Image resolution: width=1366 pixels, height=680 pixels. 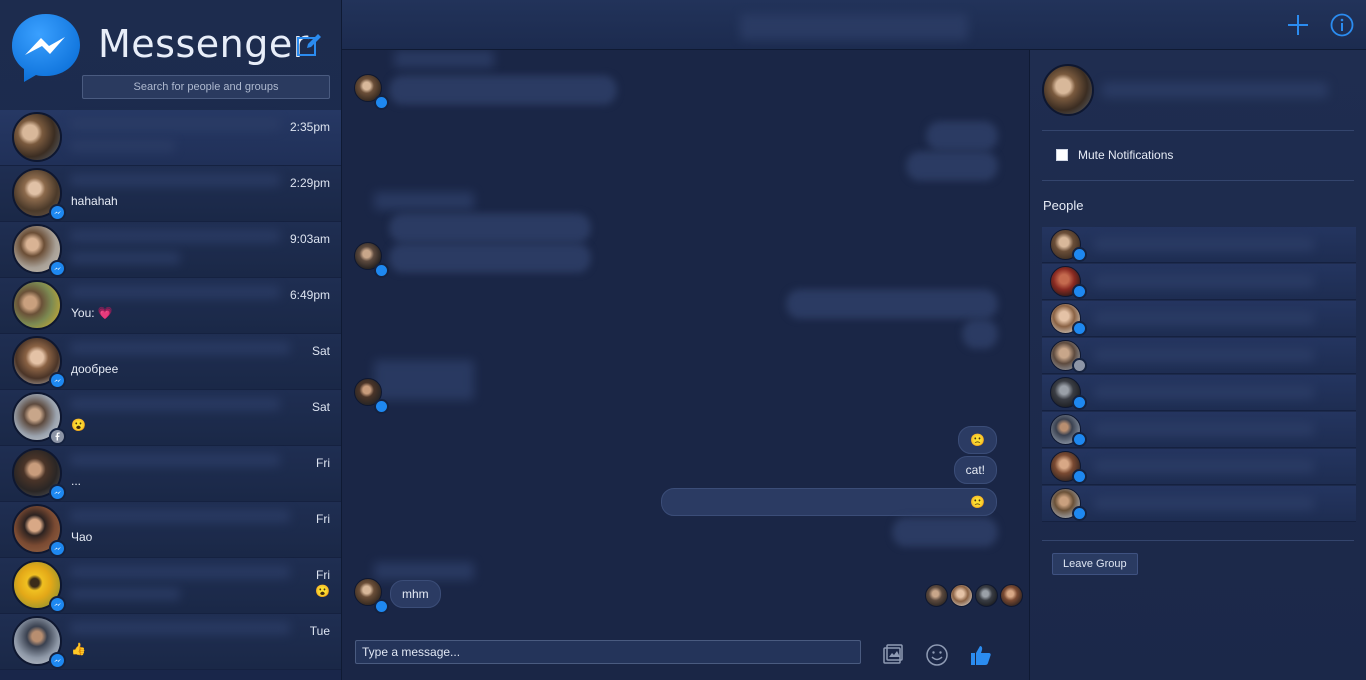 What do you see at coordinates (170, 138) in the screenshot?
I see `conversation-item: 2:35pm` at bounding box center [170, 138].